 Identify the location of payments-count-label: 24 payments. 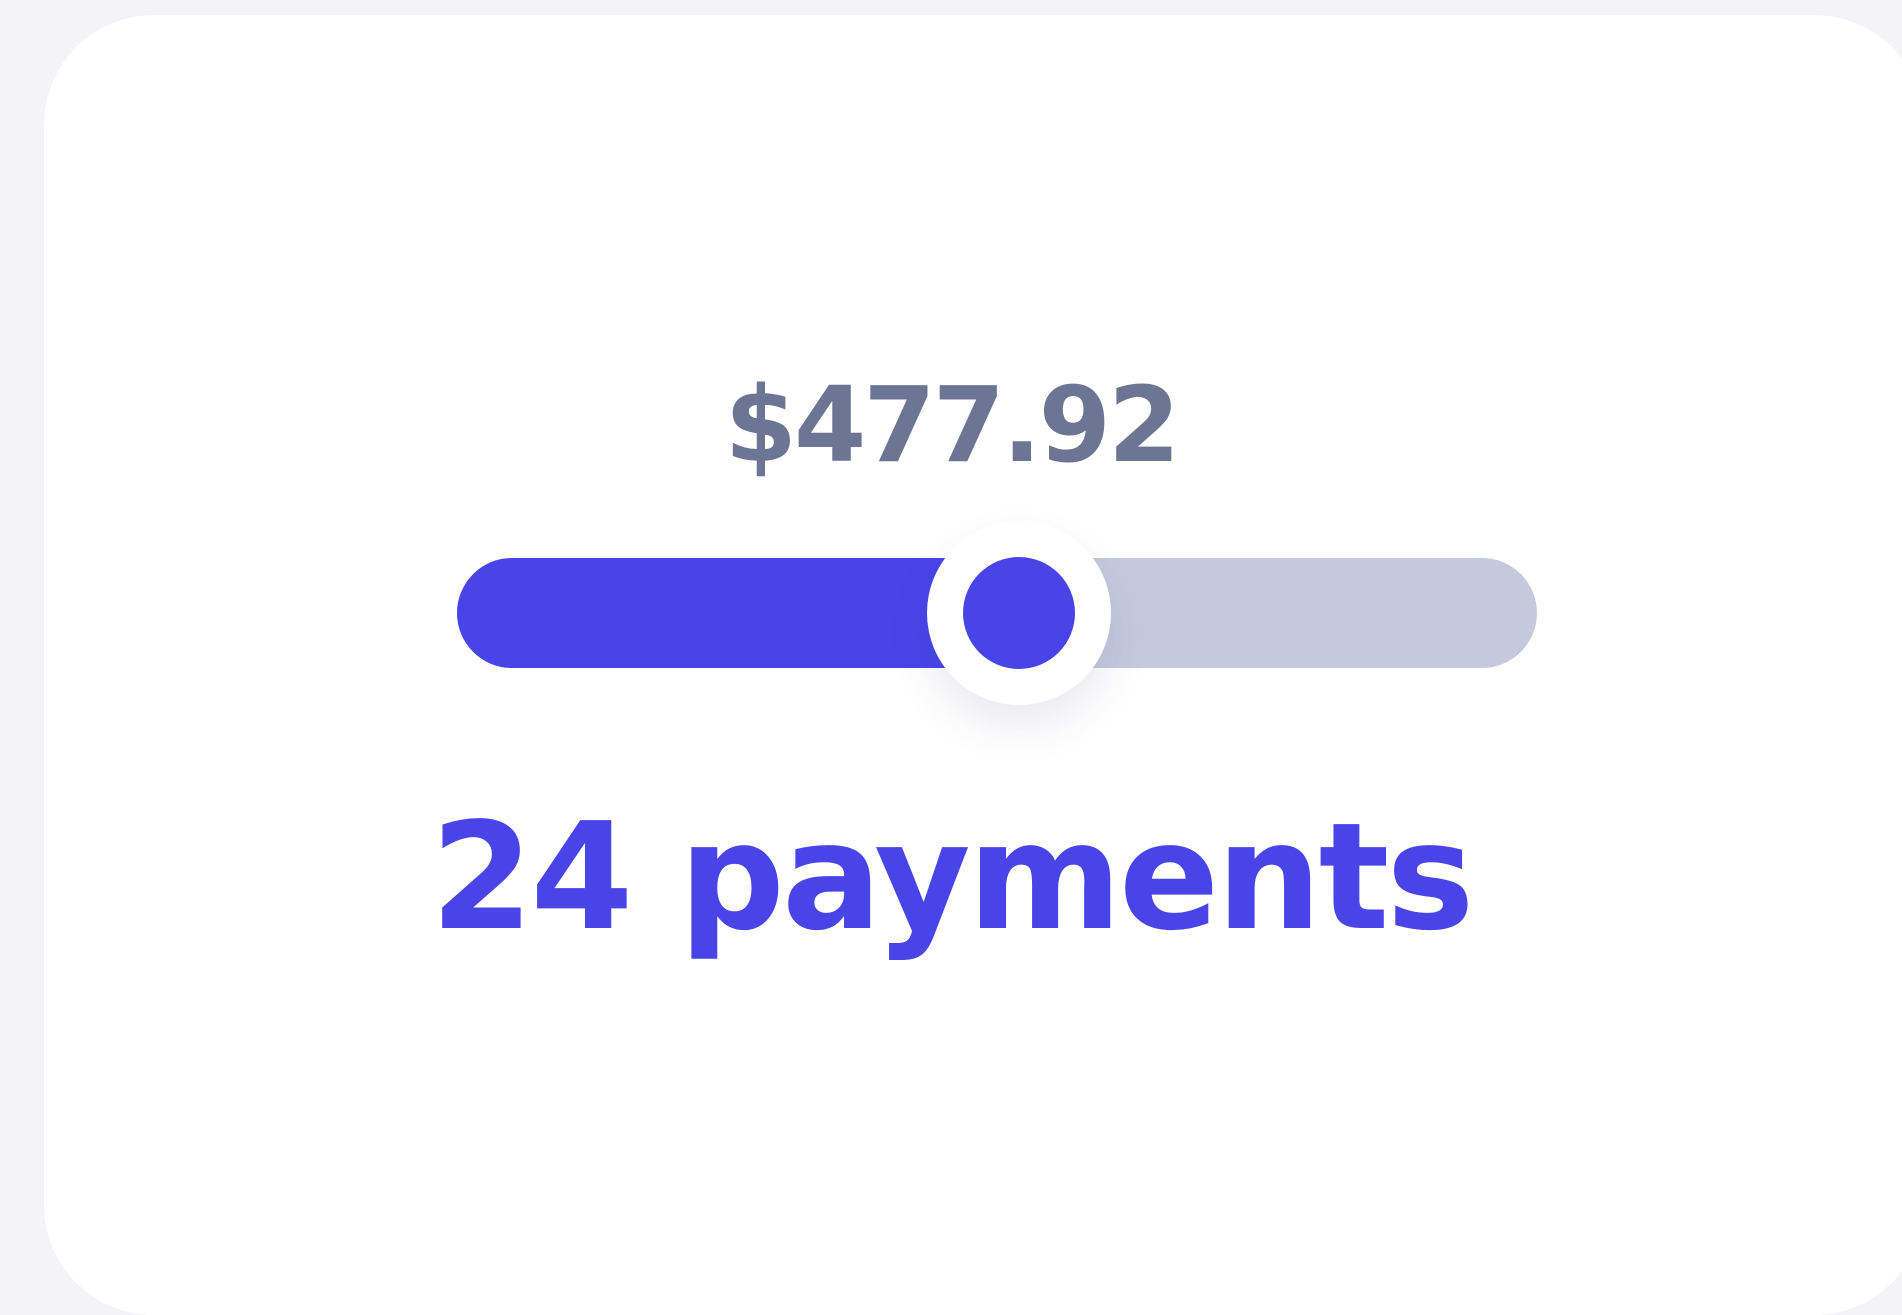
(952, 877).